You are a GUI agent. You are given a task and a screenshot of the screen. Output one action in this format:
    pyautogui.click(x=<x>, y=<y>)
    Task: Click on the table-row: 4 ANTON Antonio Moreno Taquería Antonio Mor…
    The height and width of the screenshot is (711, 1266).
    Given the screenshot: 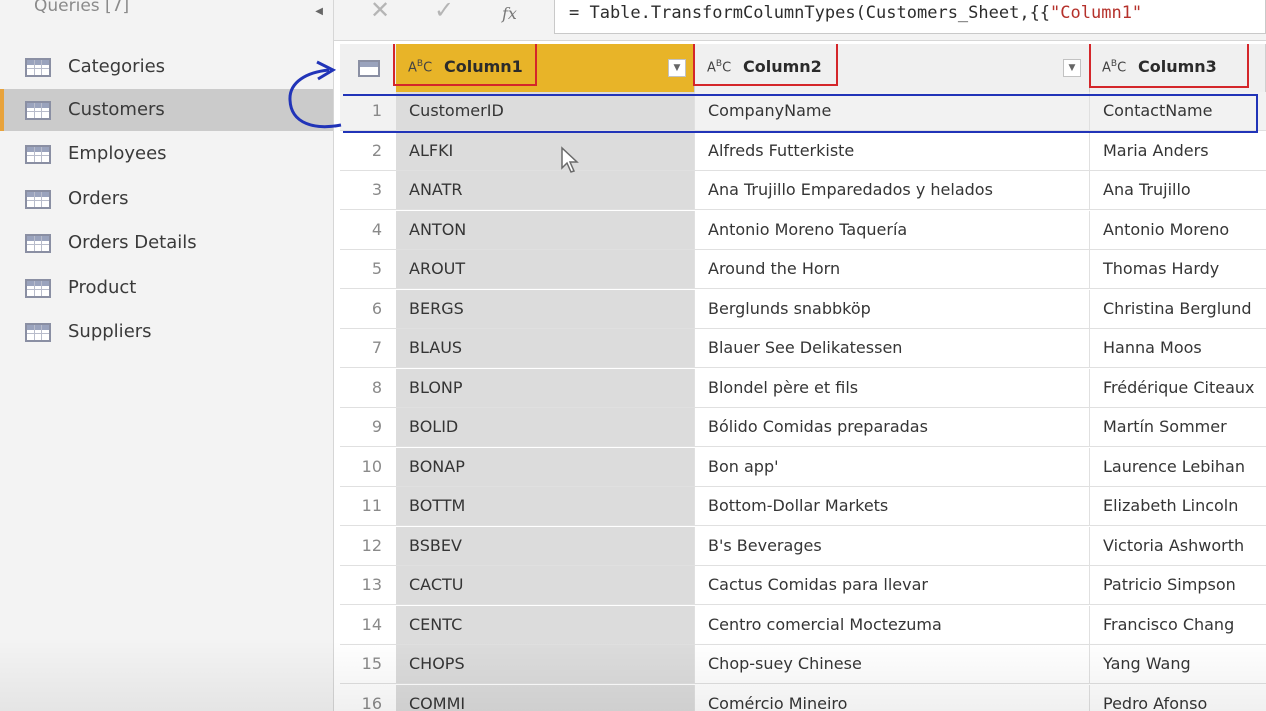 What is the action you would take?
    pyautogui.click(x=803, y=230)
    